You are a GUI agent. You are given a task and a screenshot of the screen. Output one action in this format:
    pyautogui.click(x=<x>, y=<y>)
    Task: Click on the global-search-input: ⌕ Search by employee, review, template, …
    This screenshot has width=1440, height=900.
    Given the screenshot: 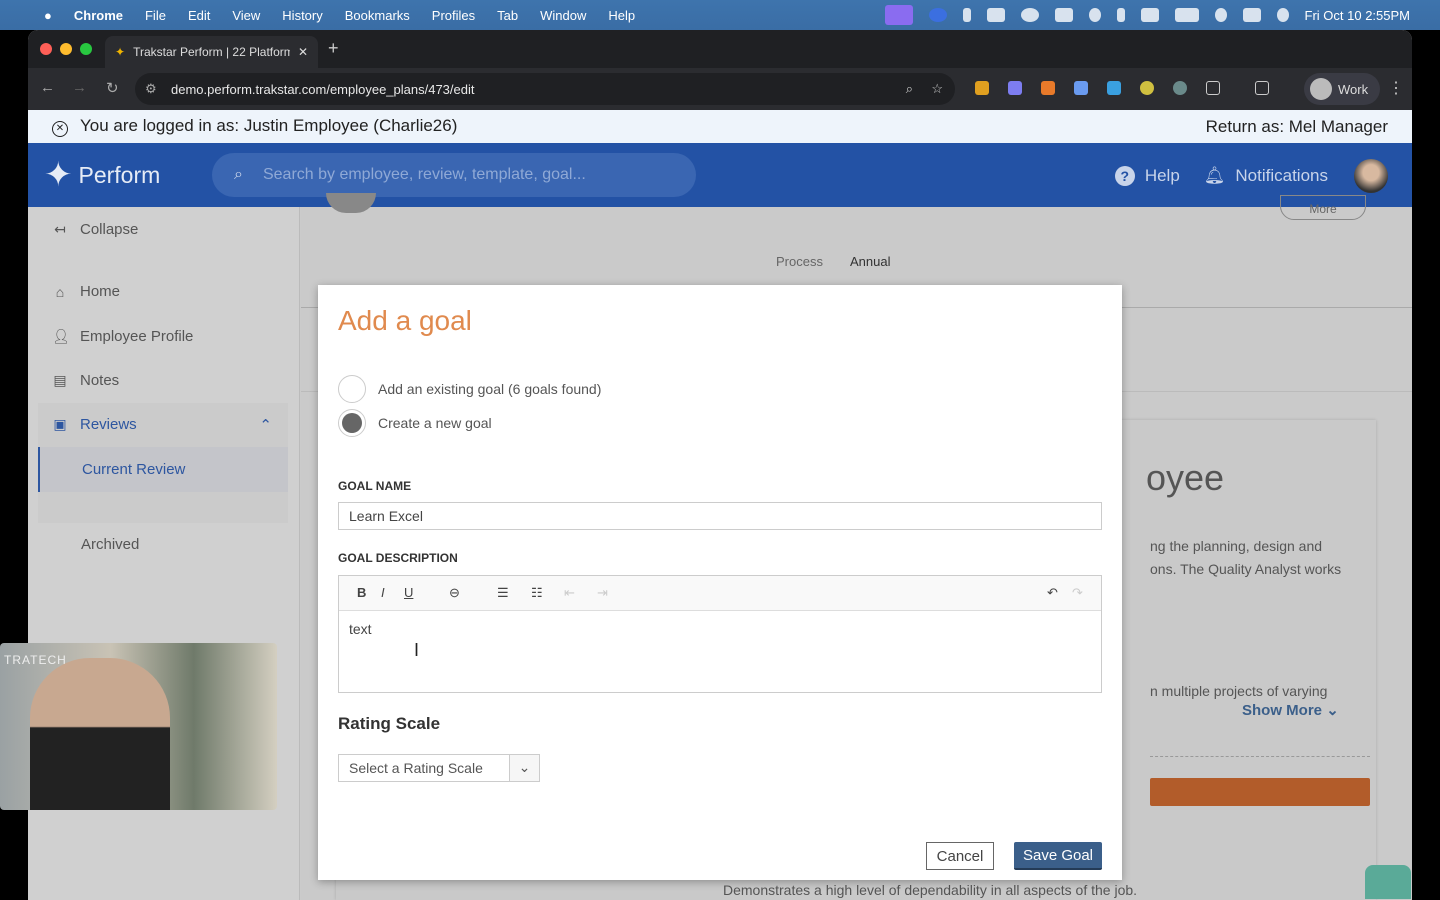 What is the action you would take?
    pyautogui.click(x=454, y=175)
    